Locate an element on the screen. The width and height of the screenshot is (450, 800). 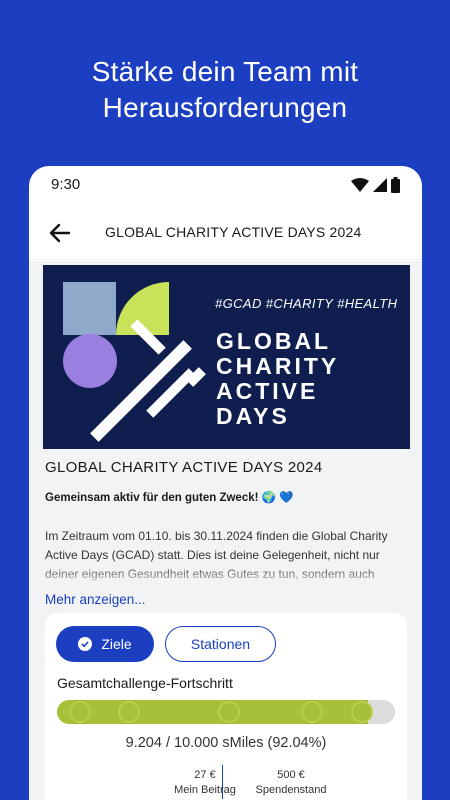
progress-bar is located at coordinates (226, 712).